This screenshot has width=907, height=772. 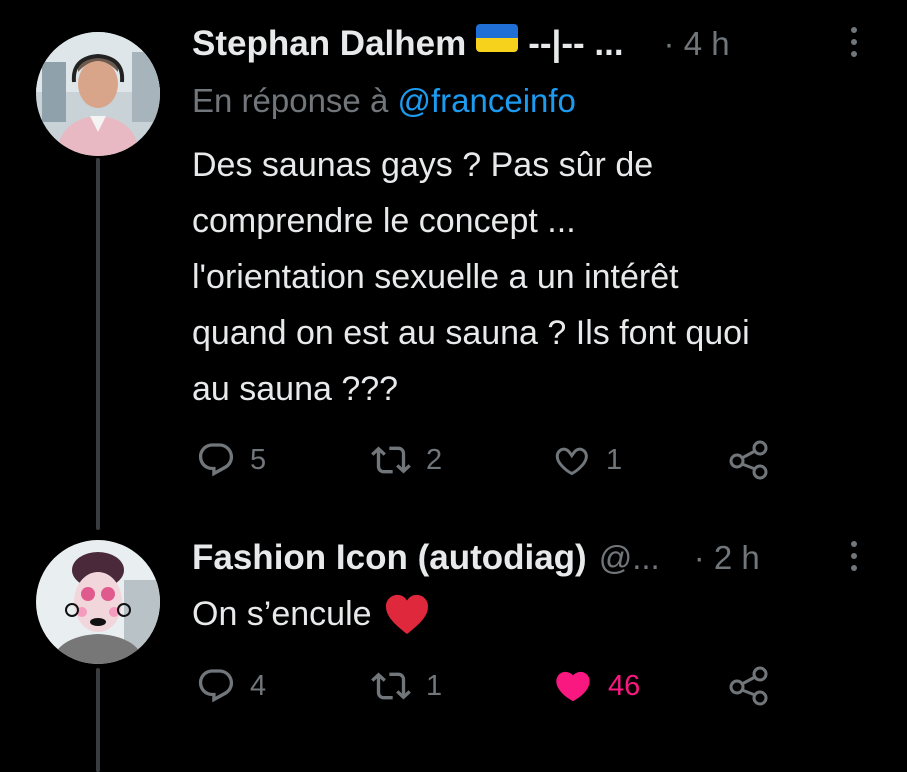 I want to click on tweet-text-line: On s’encule, so click(x=282, y=614).